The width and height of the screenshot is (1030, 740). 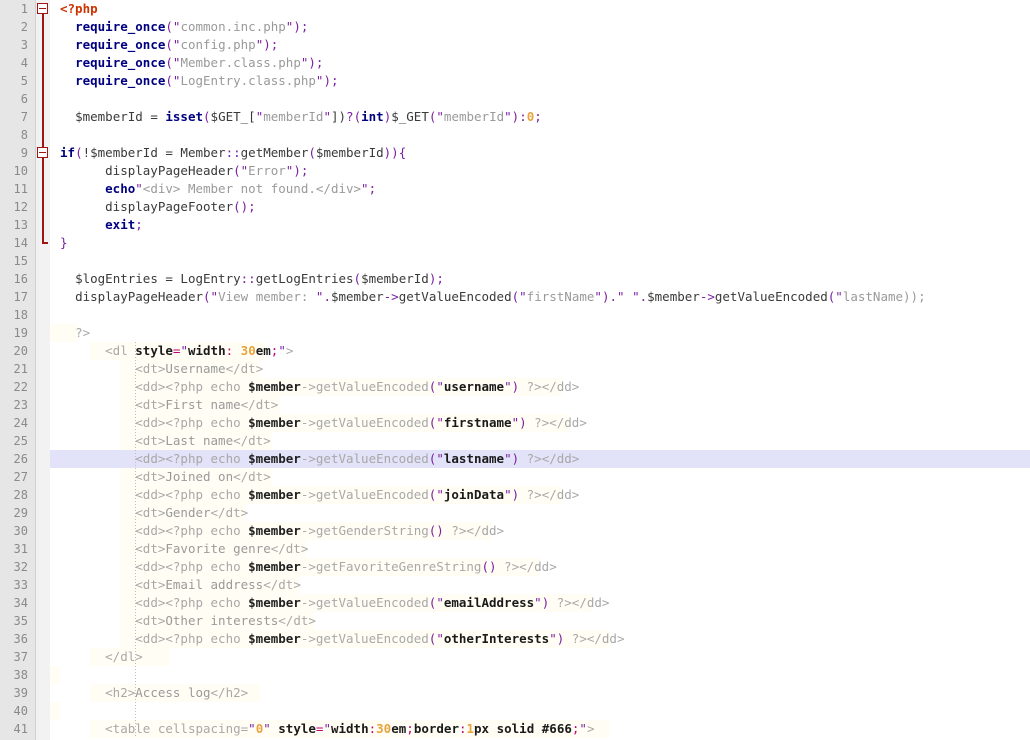 What do you see at coordinates (540, 27) in the screenshot?
I see `code-line: require_once("common.inc.php");` at bounding box center [540, 27].